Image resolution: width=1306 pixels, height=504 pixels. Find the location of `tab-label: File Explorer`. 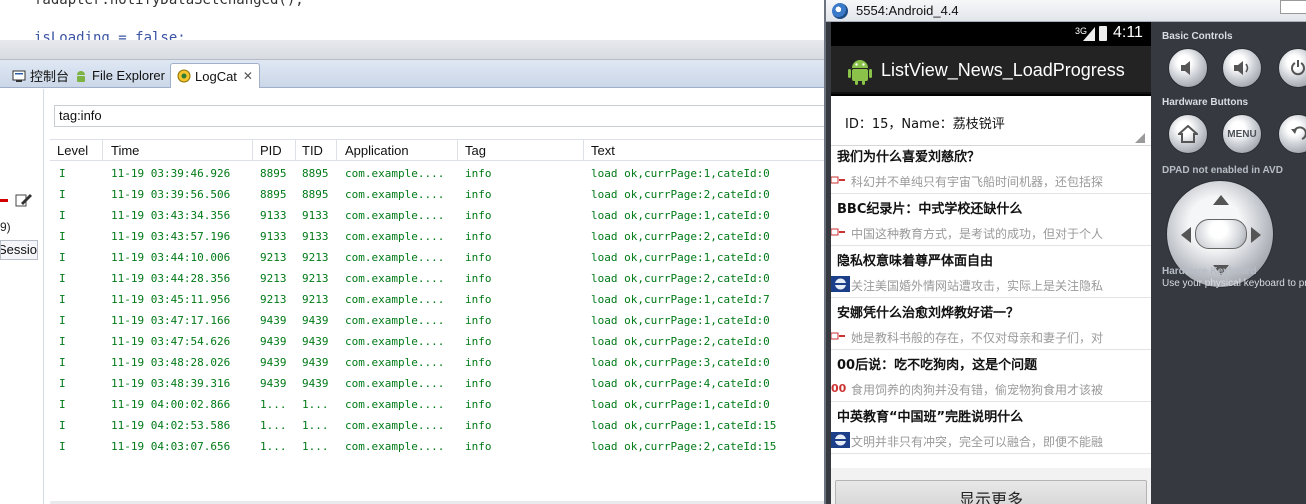

tab-label: File Explorer is located at coordinates (128, 75).